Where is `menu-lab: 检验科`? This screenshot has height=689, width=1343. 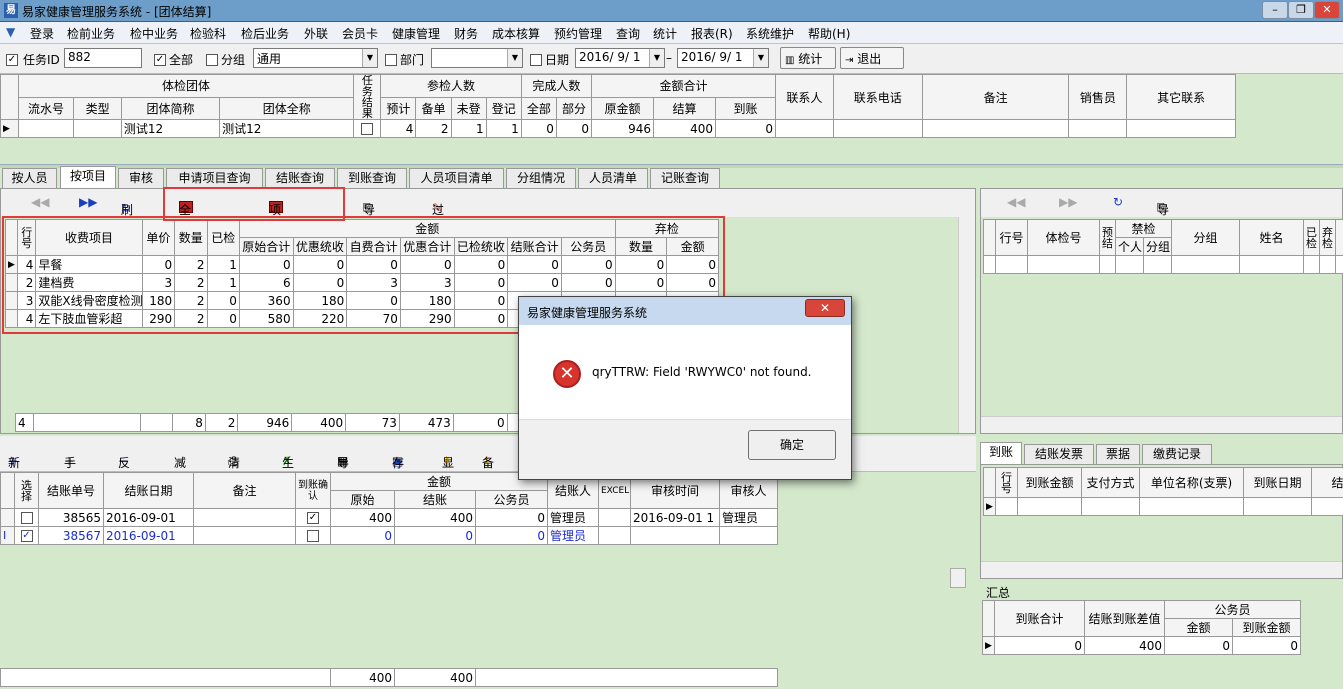
menu-lab: 检验科 is located at coordinates (208, 33).